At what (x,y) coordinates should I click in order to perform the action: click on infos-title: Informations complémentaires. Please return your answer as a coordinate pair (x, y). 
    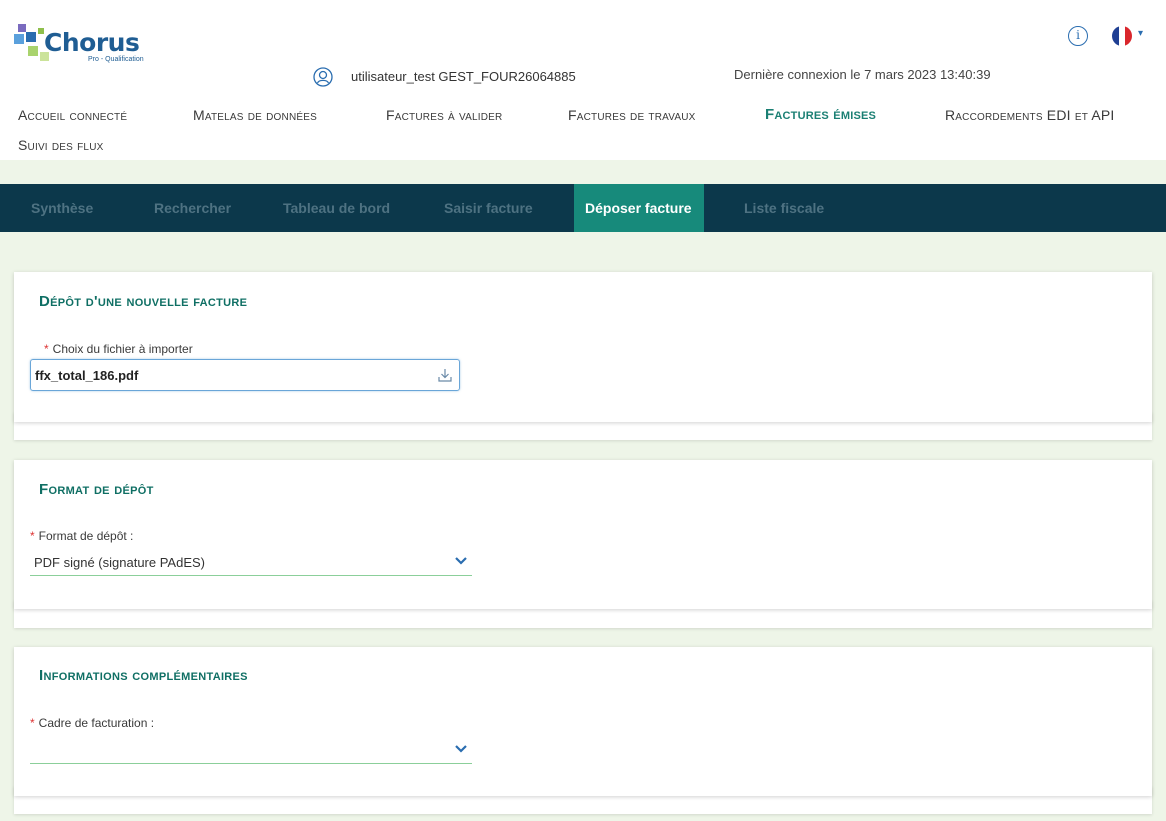
    Looking at the image, I should click on (143, 675).